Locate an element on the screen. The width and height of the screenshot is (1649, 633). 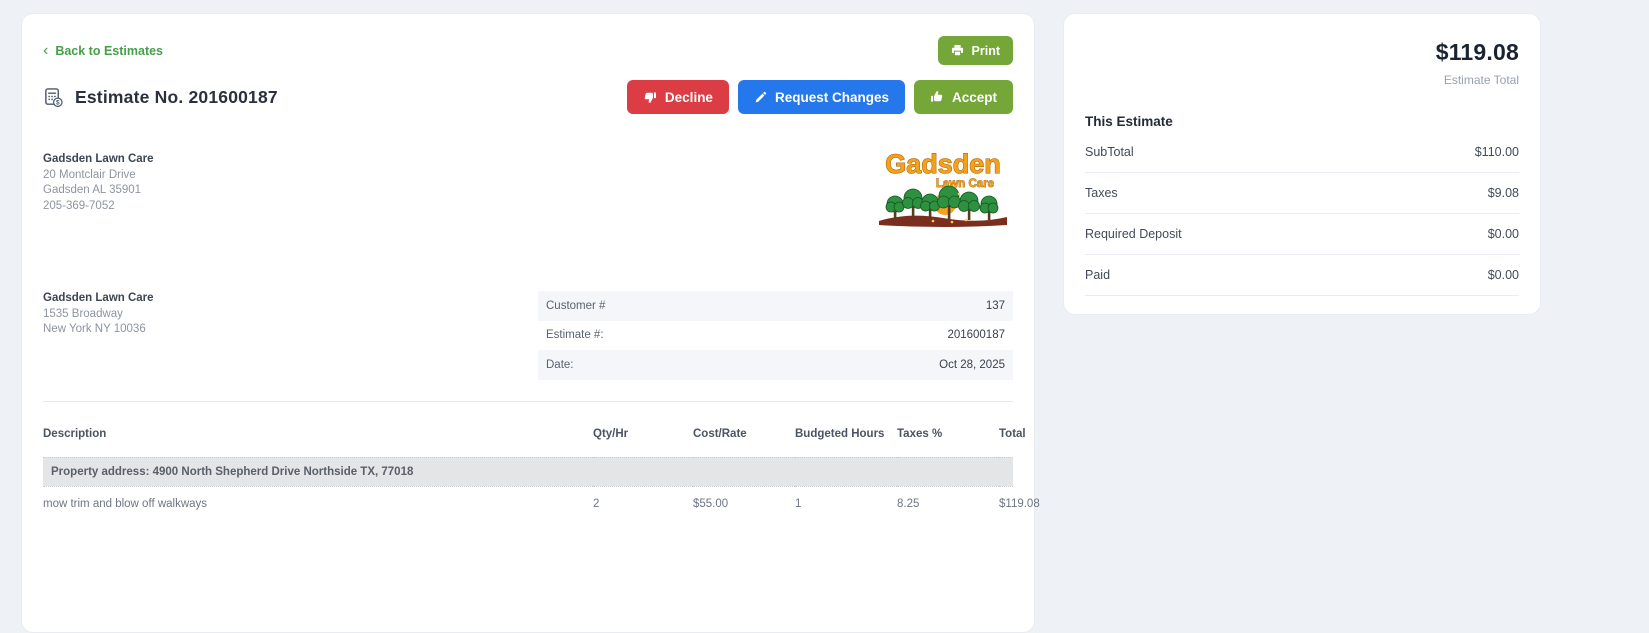
summary-section-title: This Estimate is located at coordinates (1129, 121).